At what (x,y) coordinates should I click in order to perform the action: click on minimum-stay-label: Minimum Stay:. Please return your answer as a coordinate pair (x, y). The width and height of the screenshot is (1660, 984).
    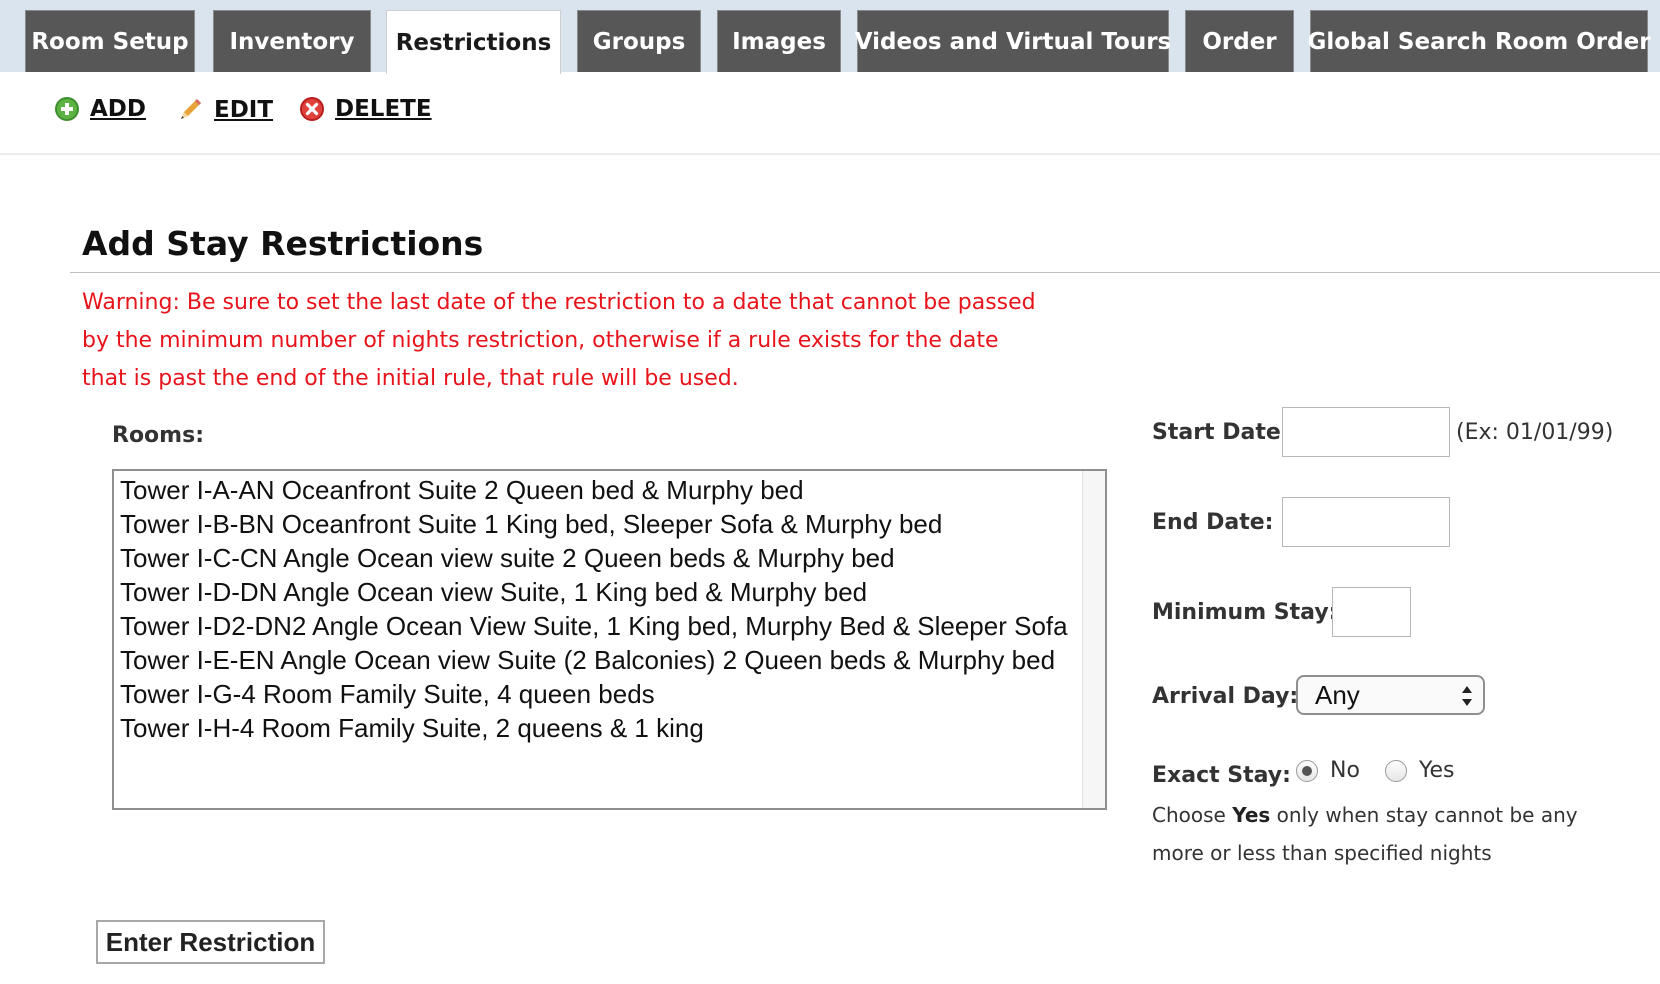
    Looking at the image, I should click on (1245, 612).